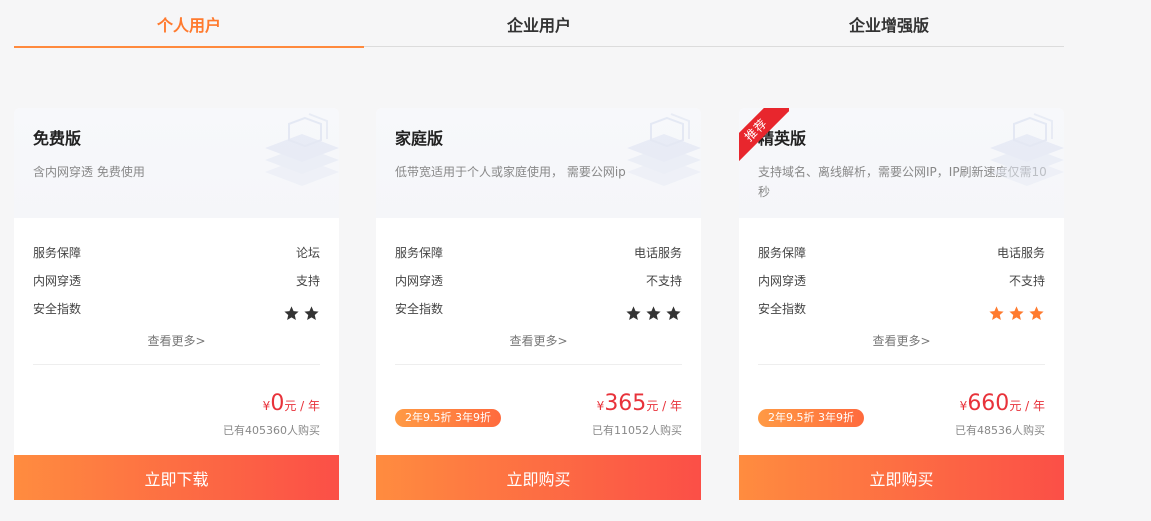 This screenshot has width=1151, height=521. I want to click on card-header: 免费版 含内网穿透 免费使用, so click(176, 163).